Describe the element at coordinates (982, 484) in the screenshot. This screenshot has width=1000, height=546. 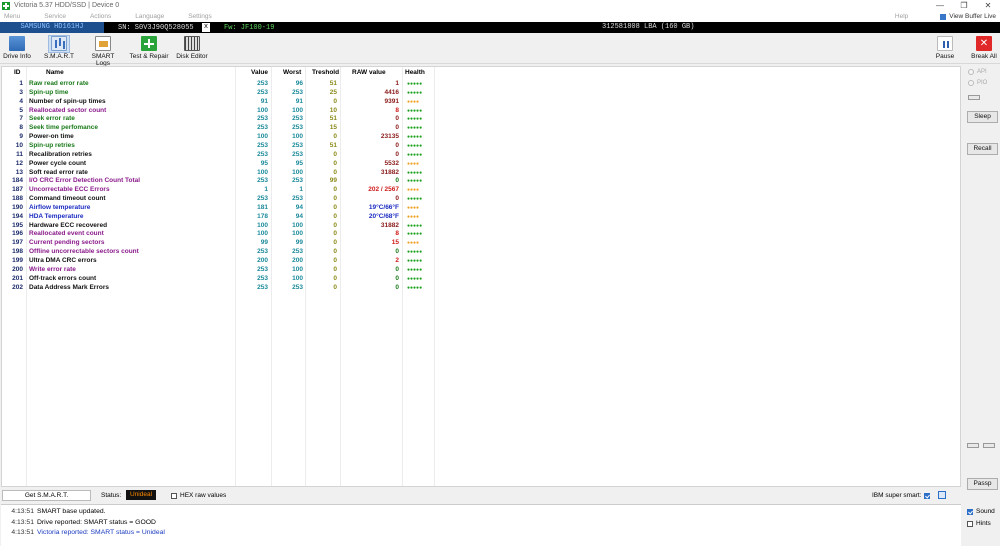
I see `passp-button: Passp` at that location.